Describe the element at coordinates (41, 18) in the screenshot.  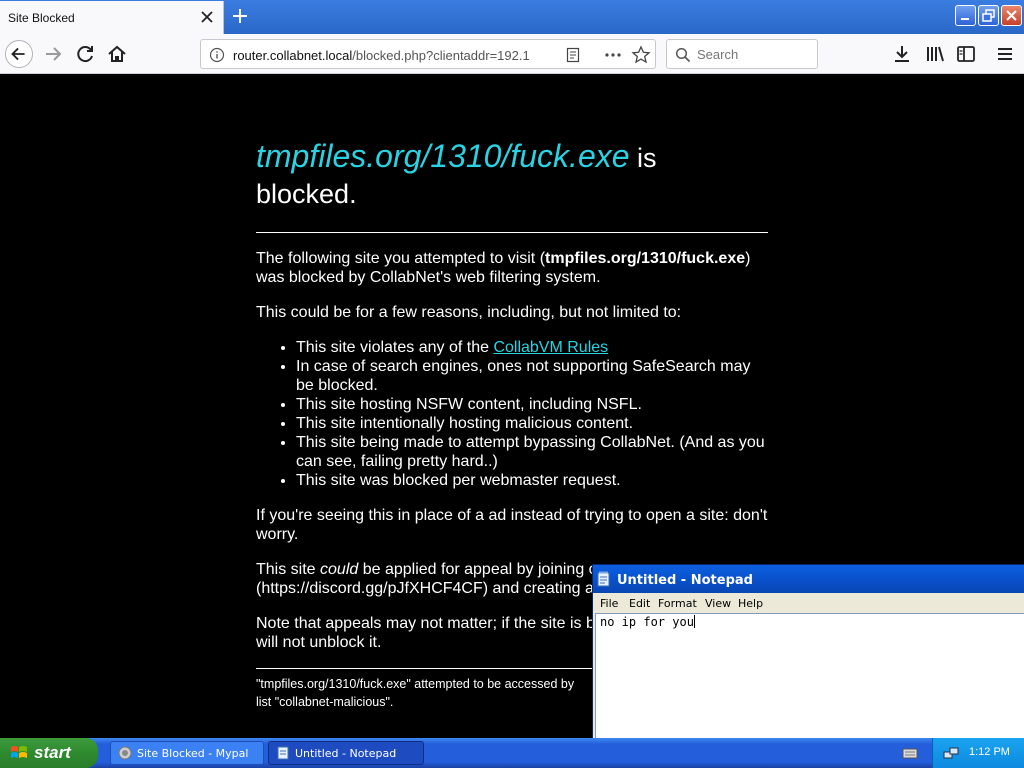
I see `tab-title: Site Blocked` at that location.